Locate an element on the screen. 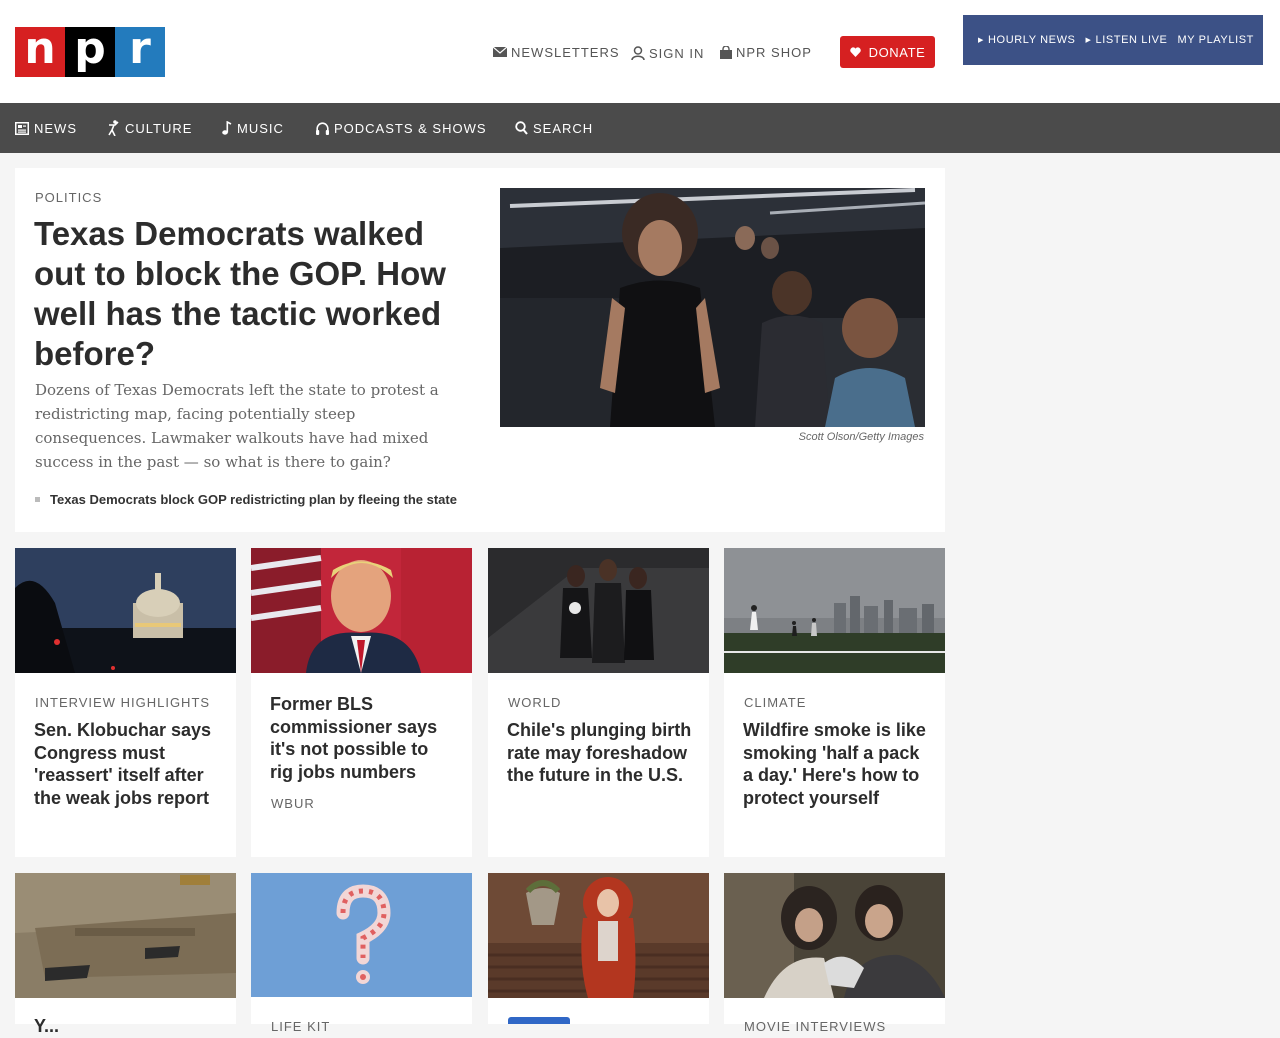 The image size is (1280, 1038). hourly-news-button: ▶ HOURLY NEWS is located at coordinates (1026, 40).